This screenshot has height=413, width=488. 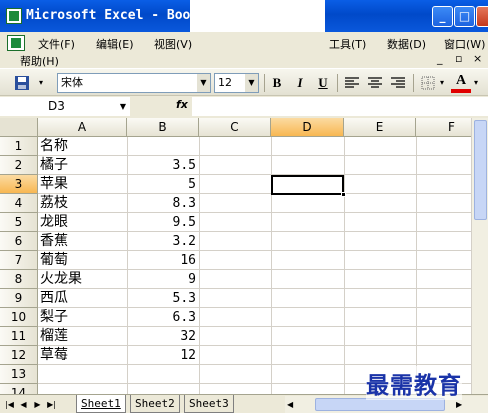 I want to click on row-header: 4, so click(x=19, y=203).